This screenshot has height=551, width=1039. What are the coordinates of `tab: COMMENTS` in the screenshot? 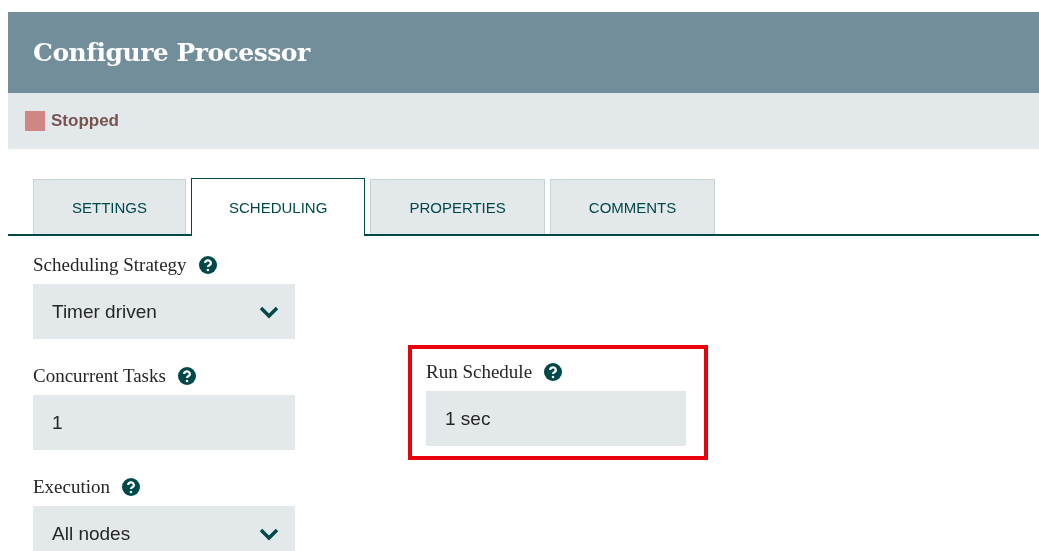 It's located at (632, 206).